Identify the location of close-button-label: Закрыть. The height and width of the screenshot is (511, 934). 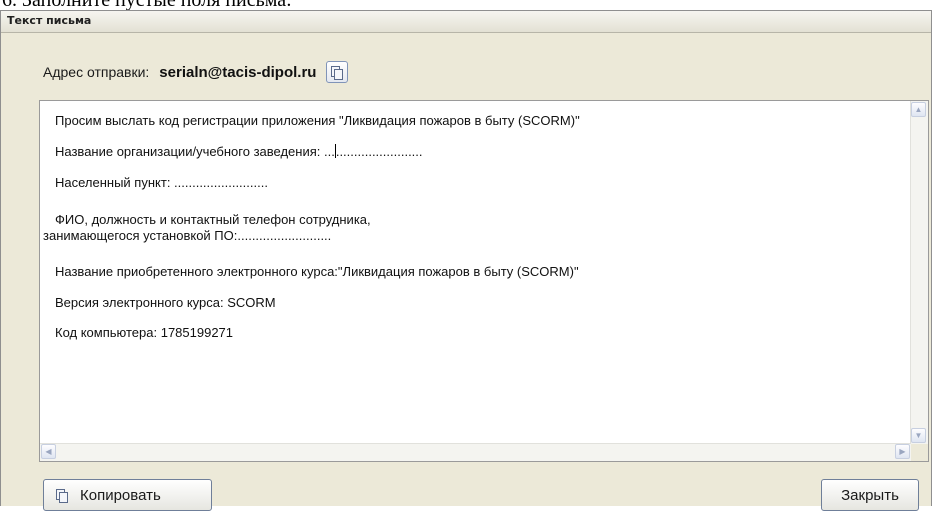
(870, 495).